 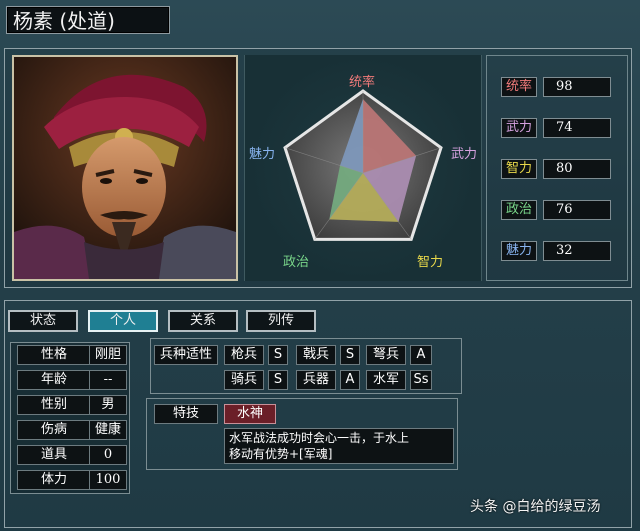 I want to click on info-value-age: --, so click(x=108, y=380).